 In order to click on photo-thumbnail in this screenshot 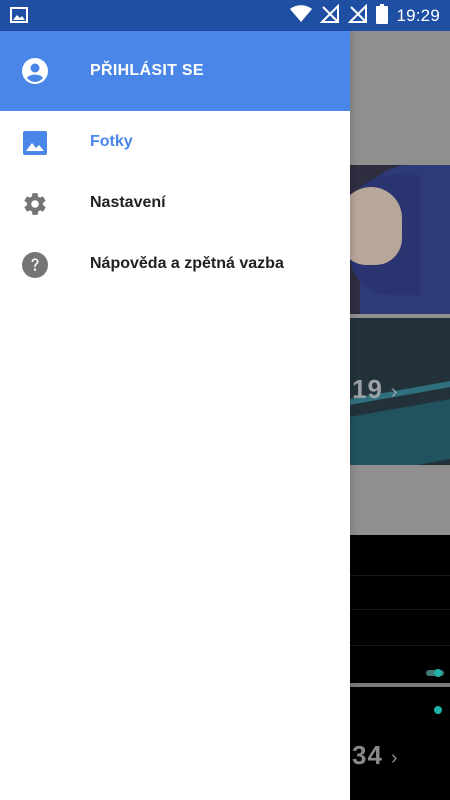, I will do `click(400, 239)`.